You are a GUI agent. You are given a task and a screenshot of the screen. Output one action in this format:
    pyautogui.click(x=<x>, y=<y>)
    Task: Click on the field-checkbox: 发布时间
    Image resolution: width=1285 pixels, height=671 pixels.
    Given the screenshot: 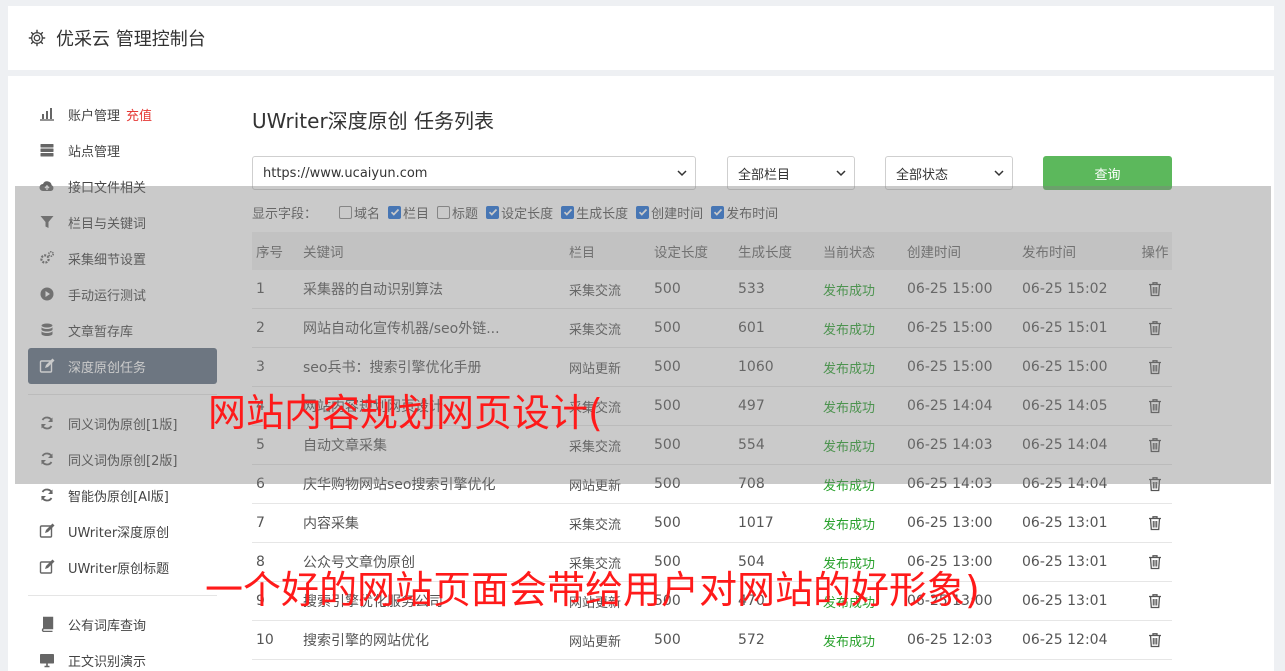 What is the action you would take?
    pyautogui.click(x=744, y=212)
    